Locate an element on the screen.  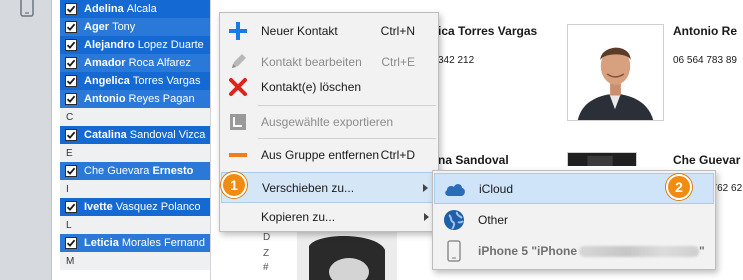
group-letter-header: I is located at coordinates (135, 189).